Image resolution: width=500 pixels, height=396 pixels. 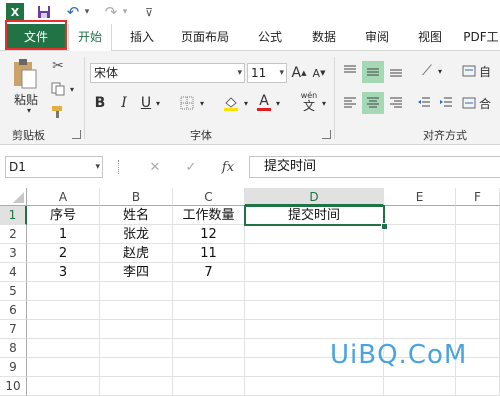 What do you see at coordinates (478, 215) in the screenshot?
I see `cell-f1` at bounding box center [478, 215].